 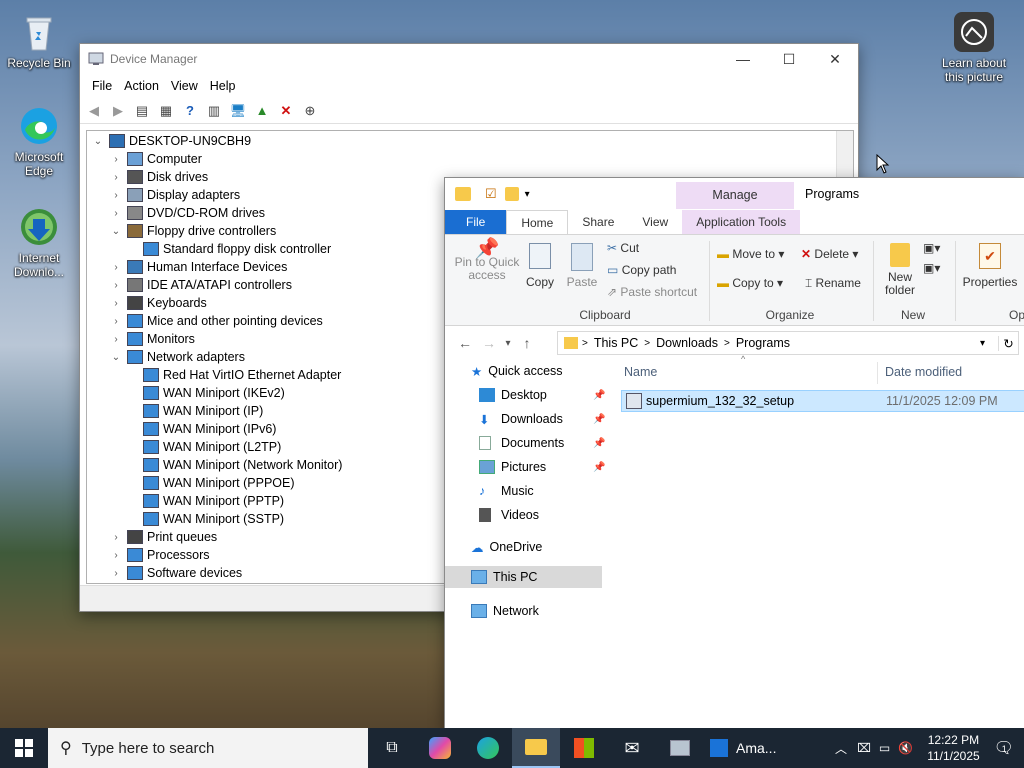 What do you see at coordinates (505, 611) in the screenshot?
I see `nav-network: Network` at bounding box center [505, 611].